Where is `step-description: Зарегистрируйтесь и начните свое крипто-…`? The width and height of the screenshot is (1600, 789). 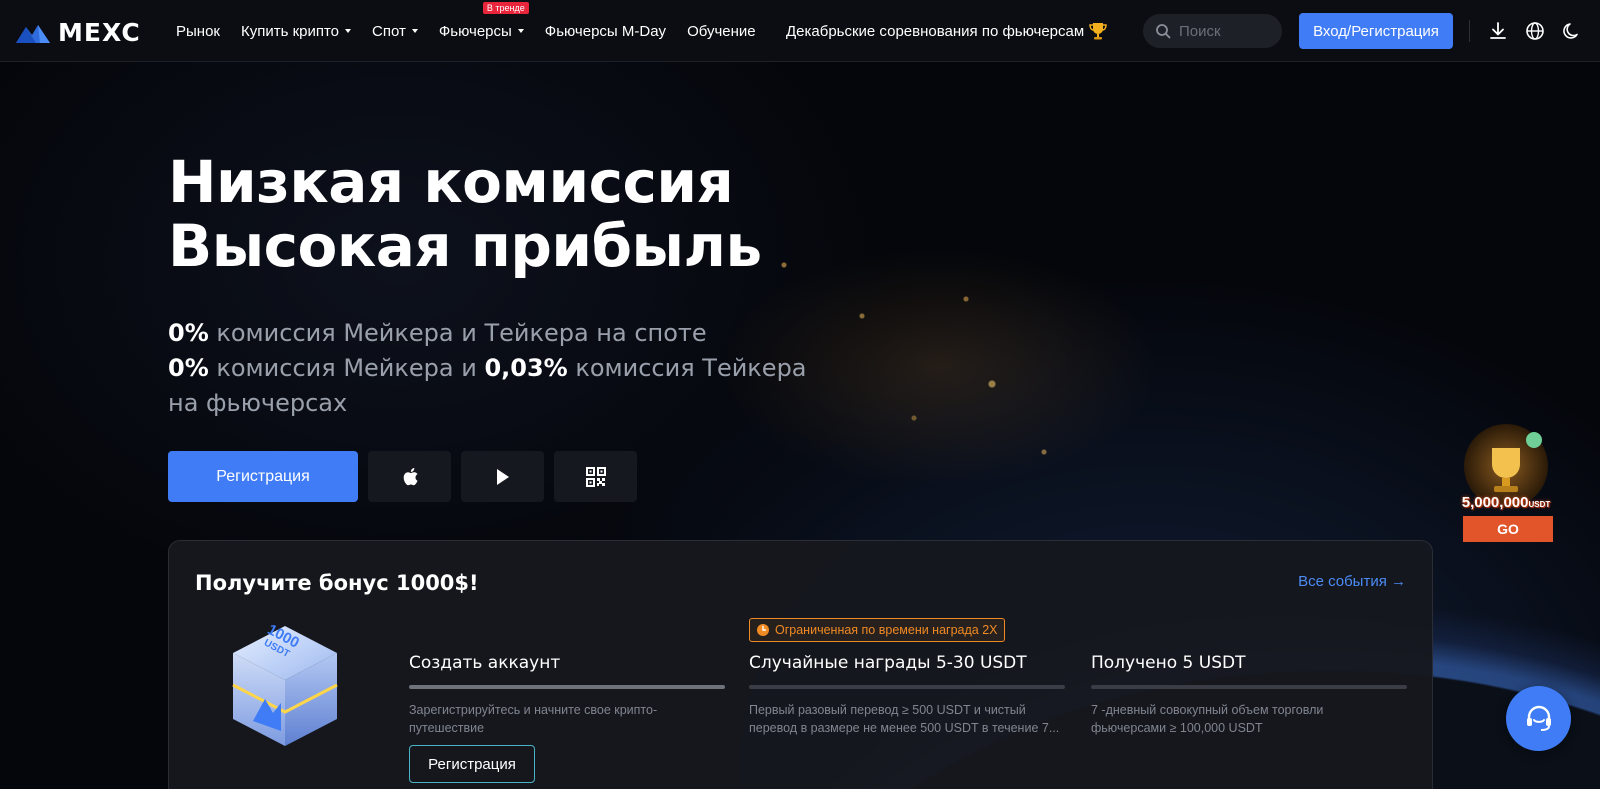
step-description: Зарегистрируйтесь и начните свое крипто-… is located at coordinates (533, 719).